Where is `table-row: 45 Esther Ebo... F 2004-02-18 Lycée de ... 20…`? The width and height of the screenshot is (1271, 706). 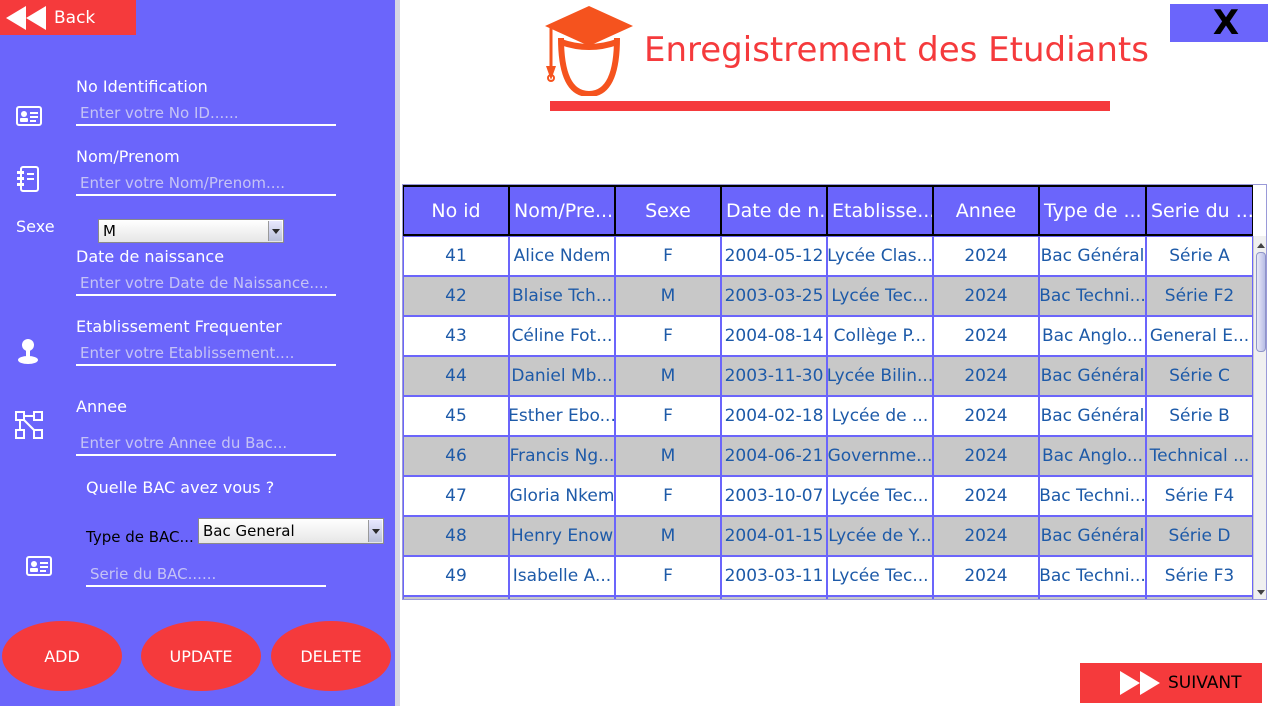
table-row: 45 Esther Ebo... F 2004-02-18 Lycée de ... 20… is located at coordinates (828, 416).